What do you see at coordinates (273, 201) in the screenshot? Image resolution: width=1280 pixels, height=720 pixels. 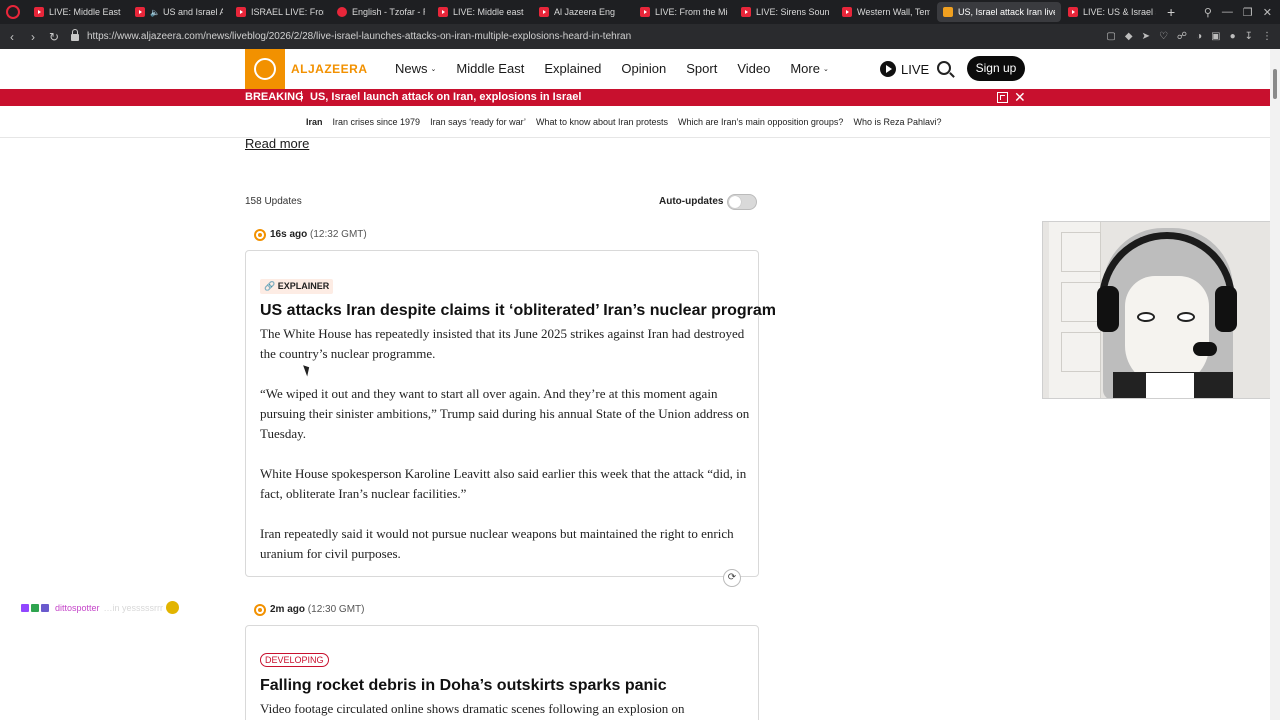 I see `updates-count: 158 Updates` at bounding box center [273, 201].